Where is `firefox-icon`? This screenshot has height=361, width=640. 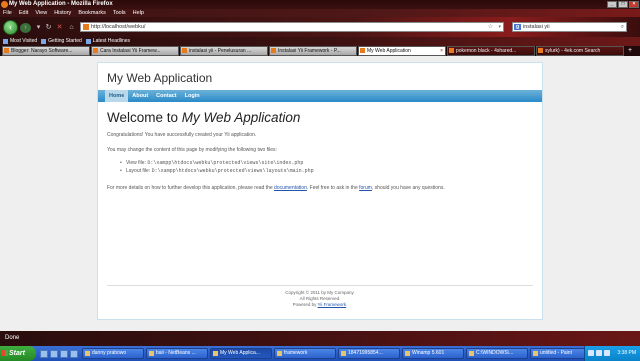
firefox-icon is located at coordinates (4, 4).